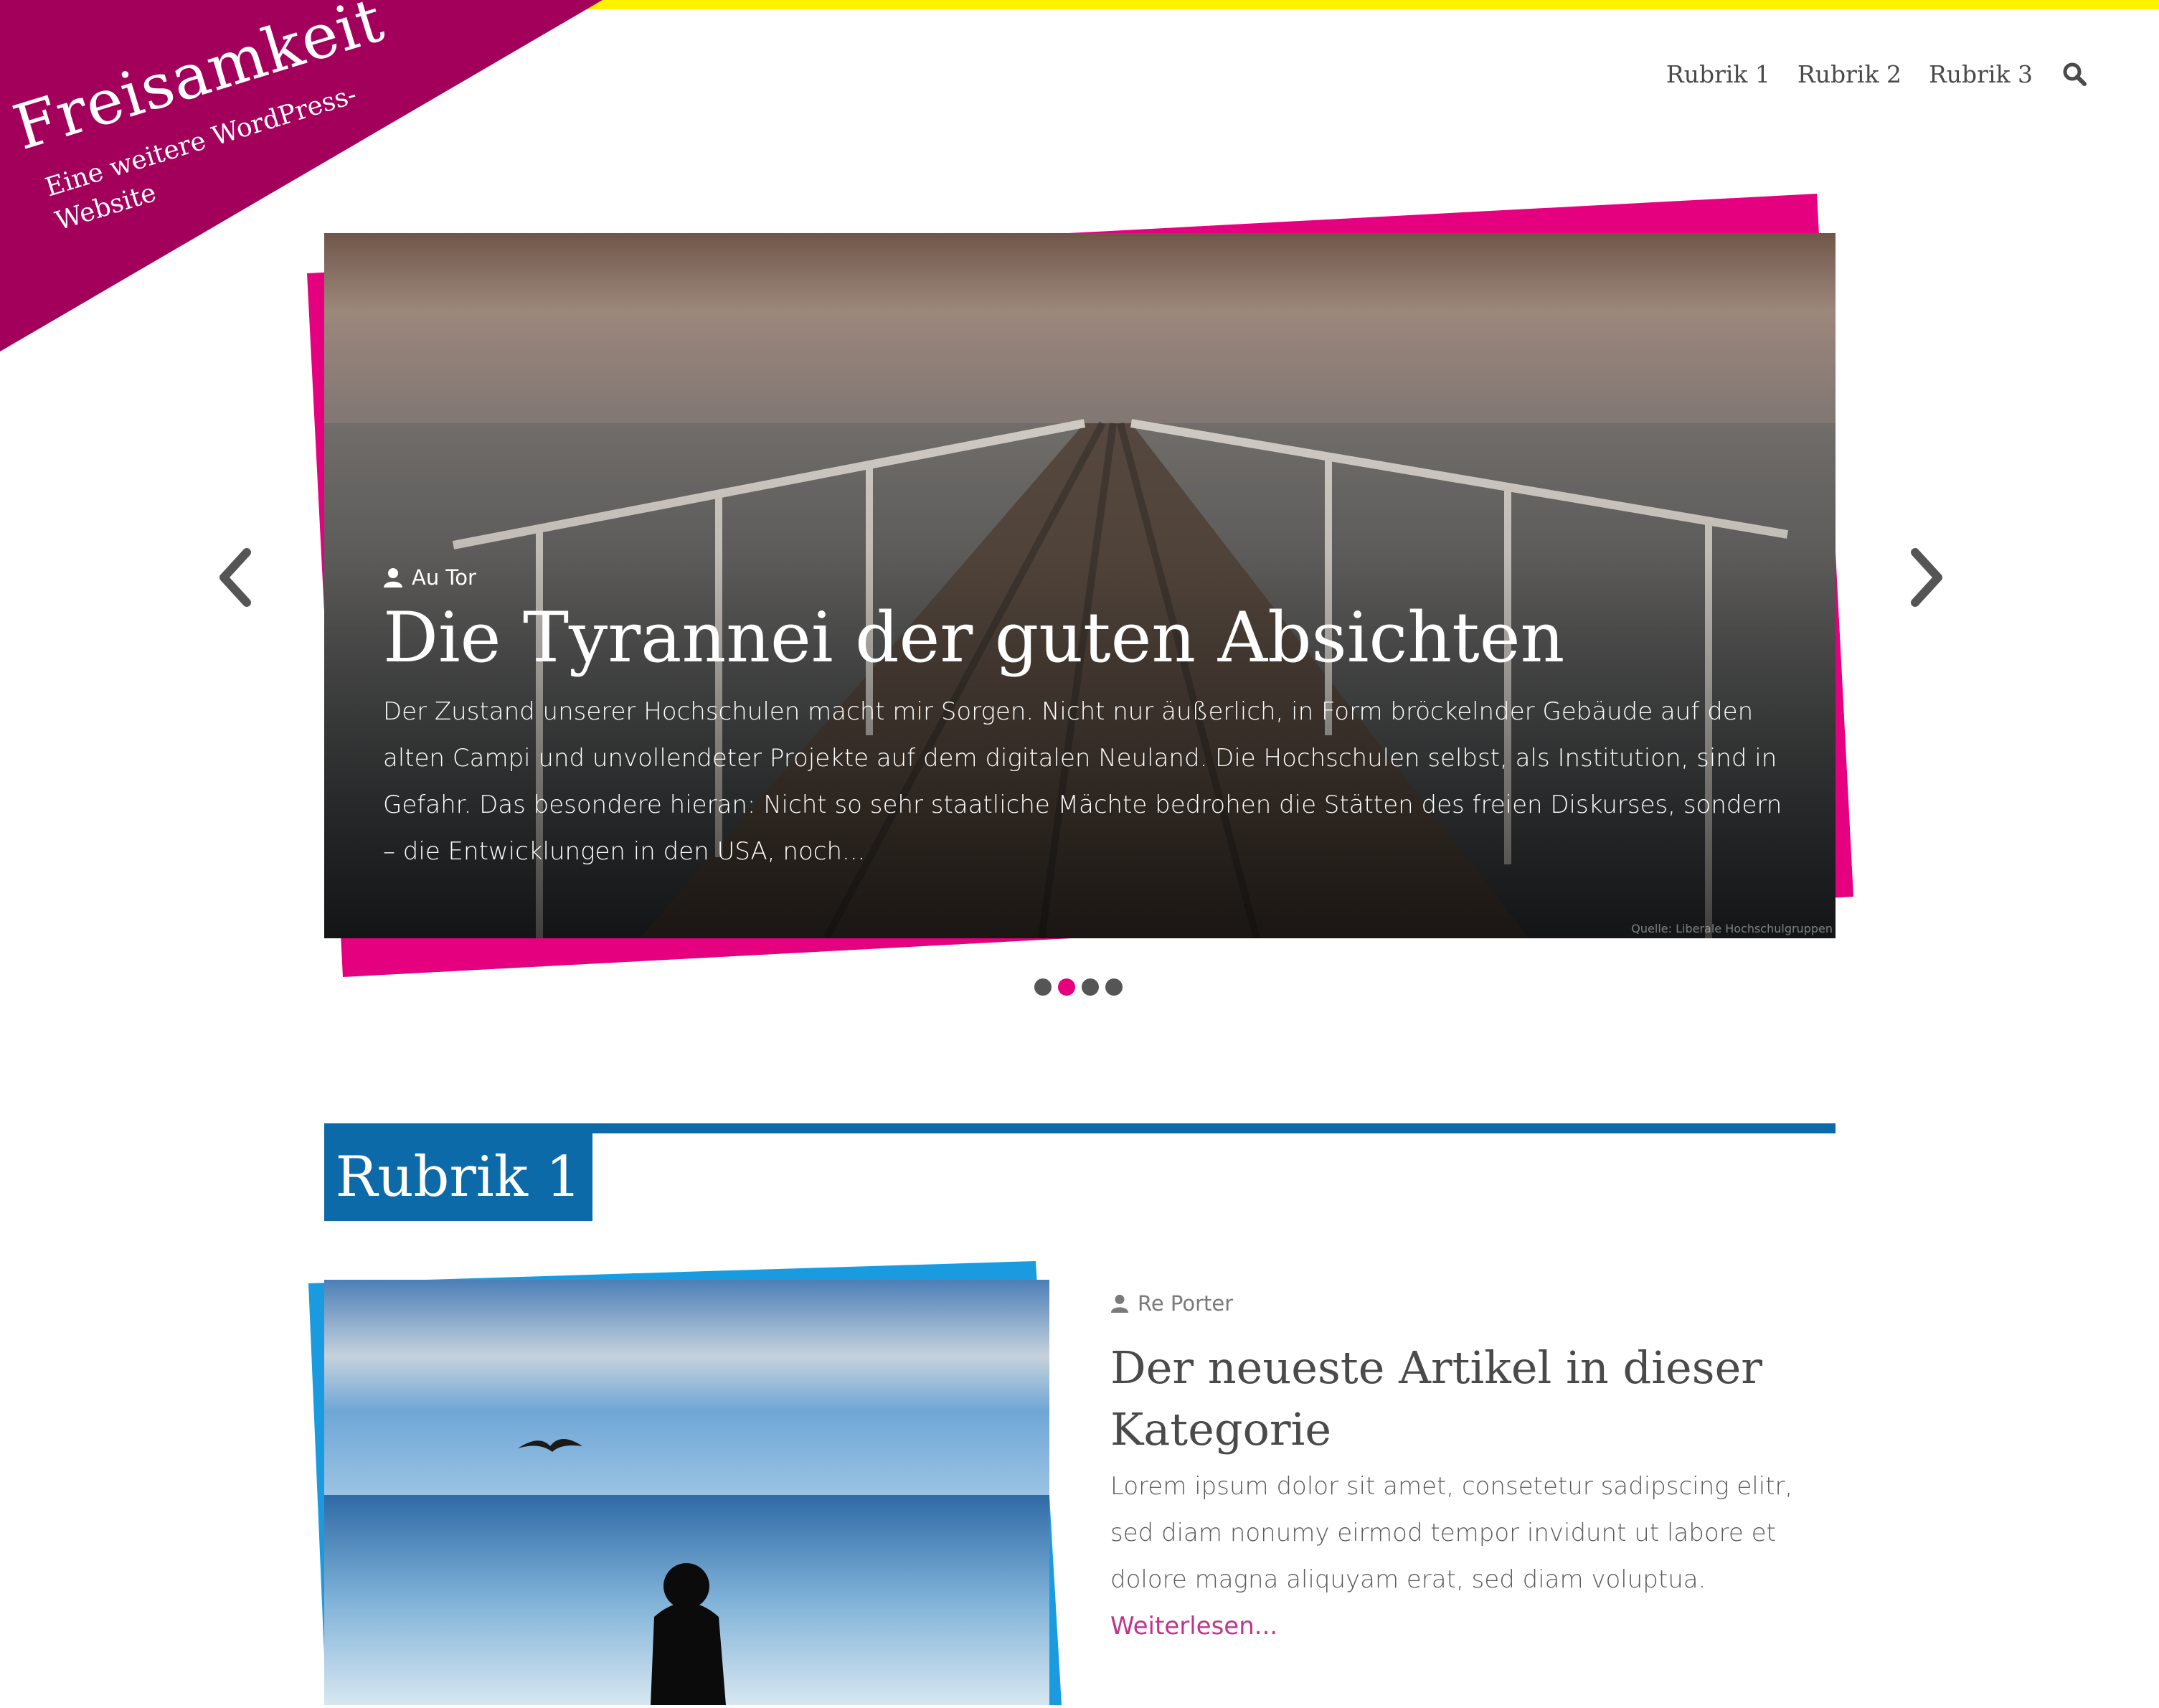  What do you see at coordinates (236, 577) in the screenshot?
I see `chevron-left-icon` at bounding box center [236, 577].